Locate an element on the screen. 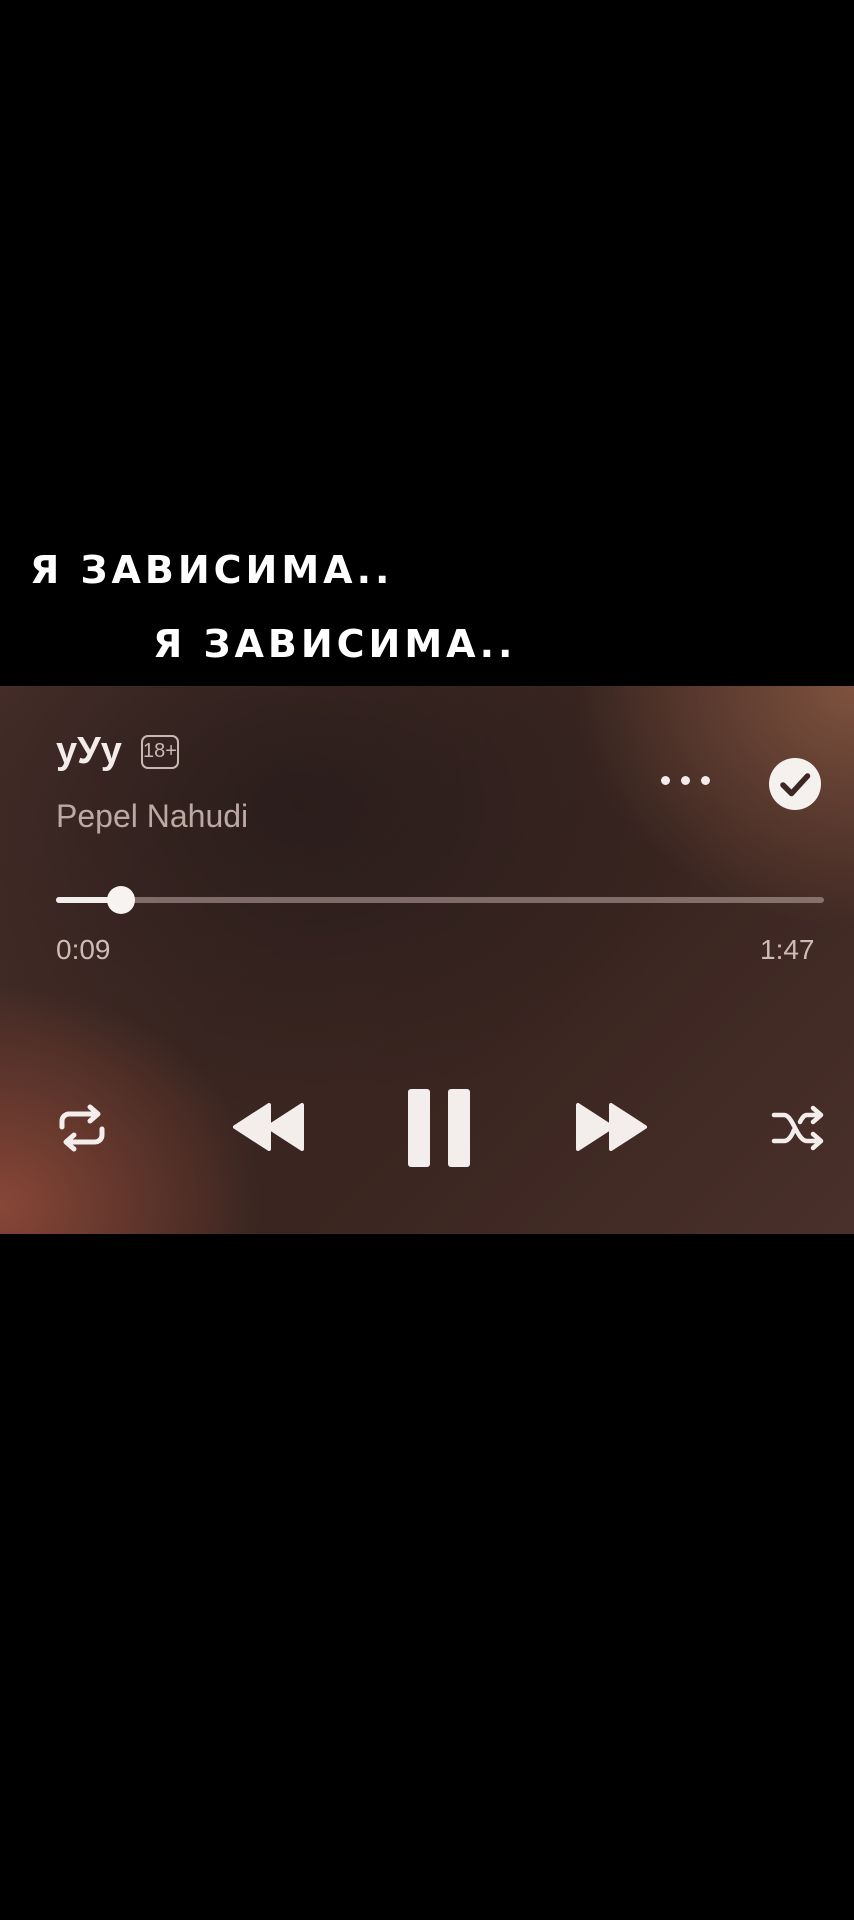 The image size is (854, 1920). checkmark-circle-icon is located at coordinates (795, 784).